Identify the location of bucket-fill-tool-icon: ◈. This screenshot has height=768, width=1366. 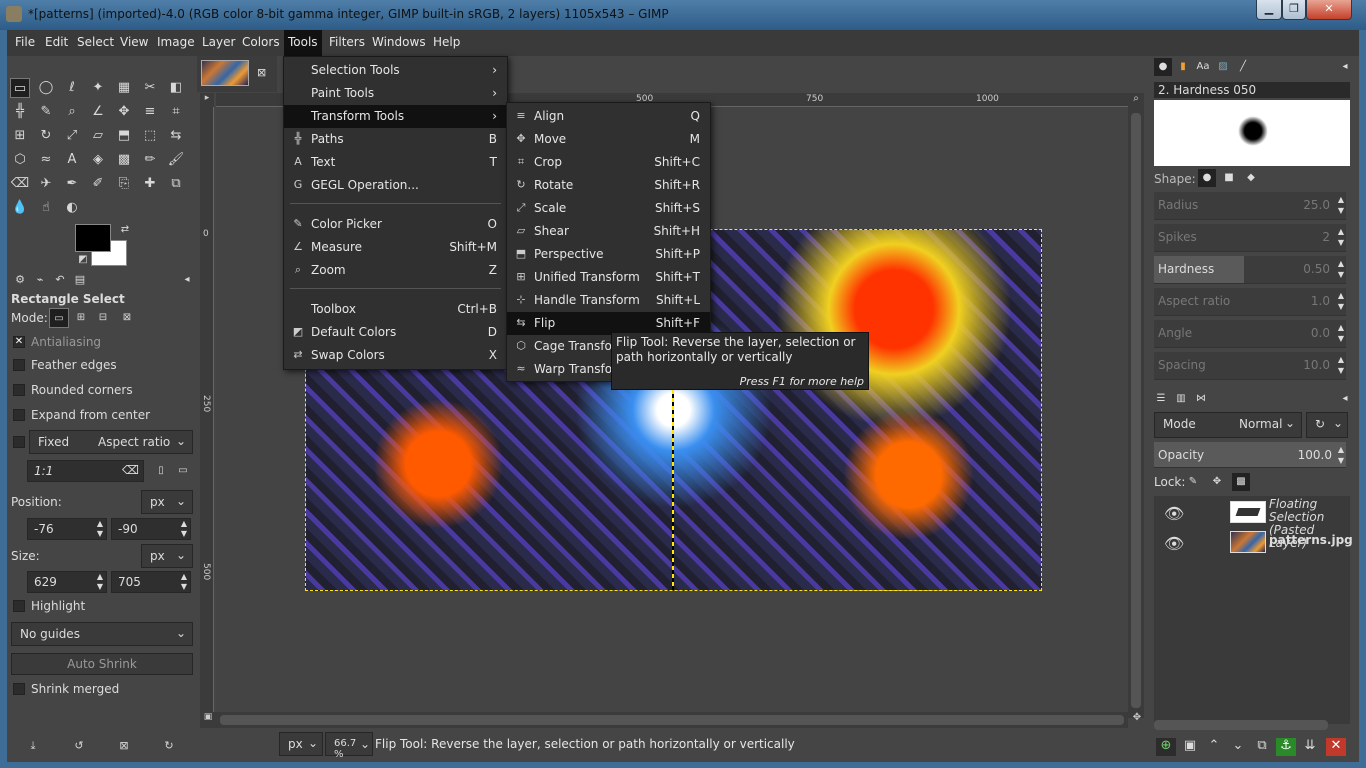
(98, 160).